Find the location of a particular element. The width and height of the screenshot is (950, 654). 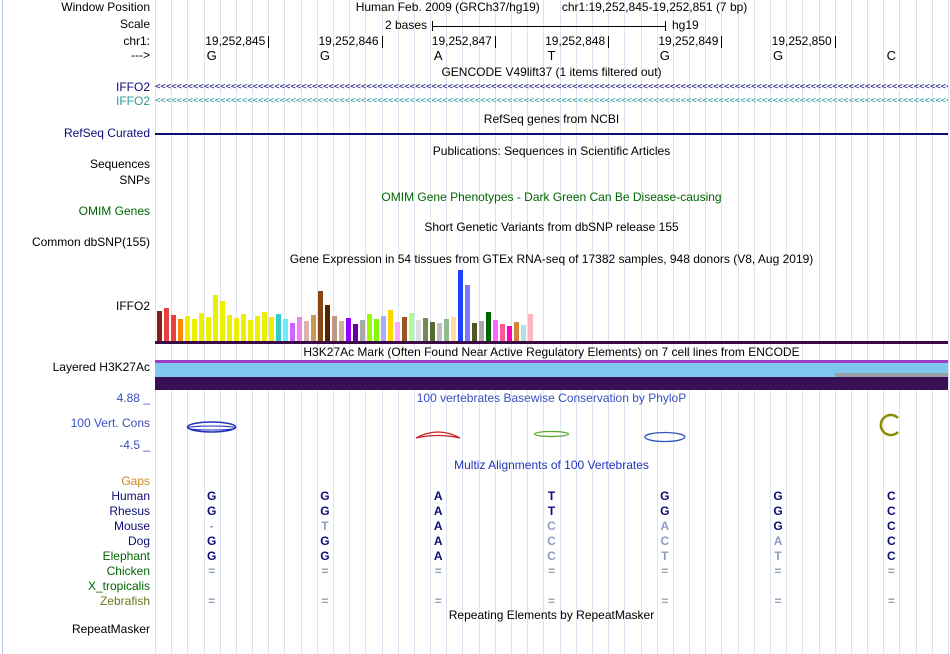

sidebar-label-refseq-curated: RefSeq Curated is located at coordinates (75, 133).